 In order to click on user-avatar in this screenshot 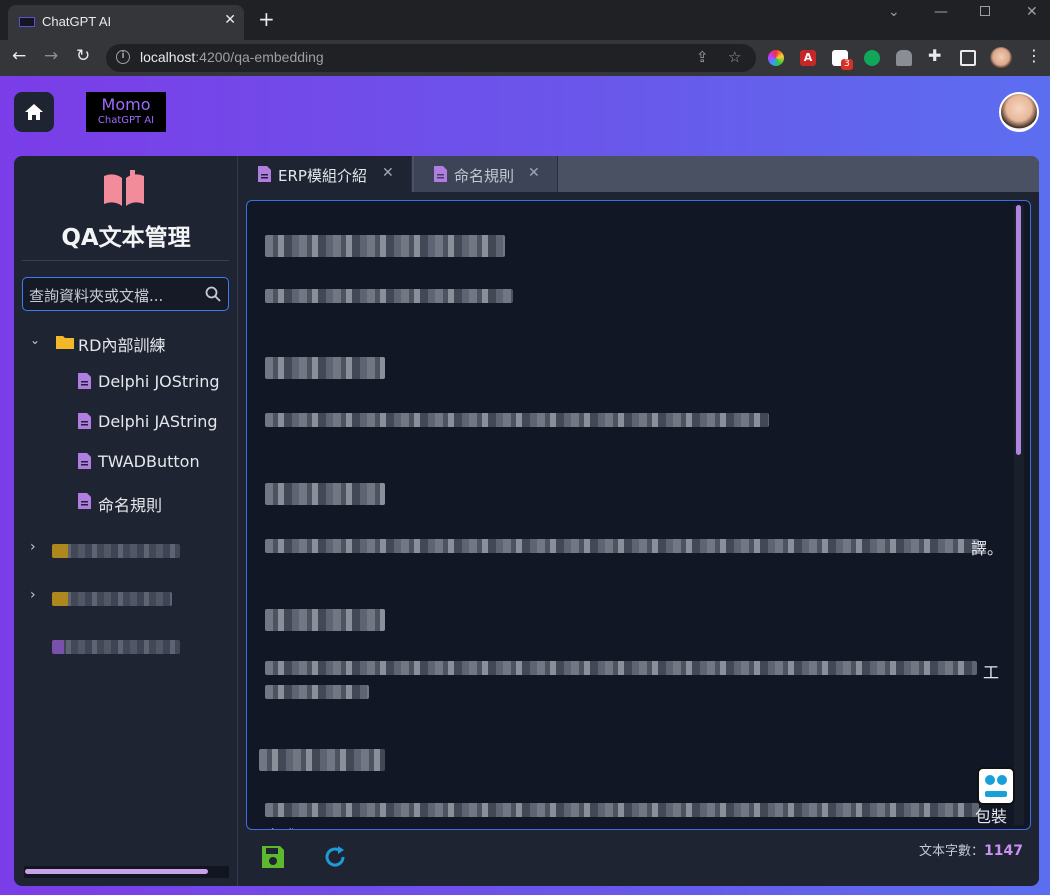, I will do `click(1019, 112)`.